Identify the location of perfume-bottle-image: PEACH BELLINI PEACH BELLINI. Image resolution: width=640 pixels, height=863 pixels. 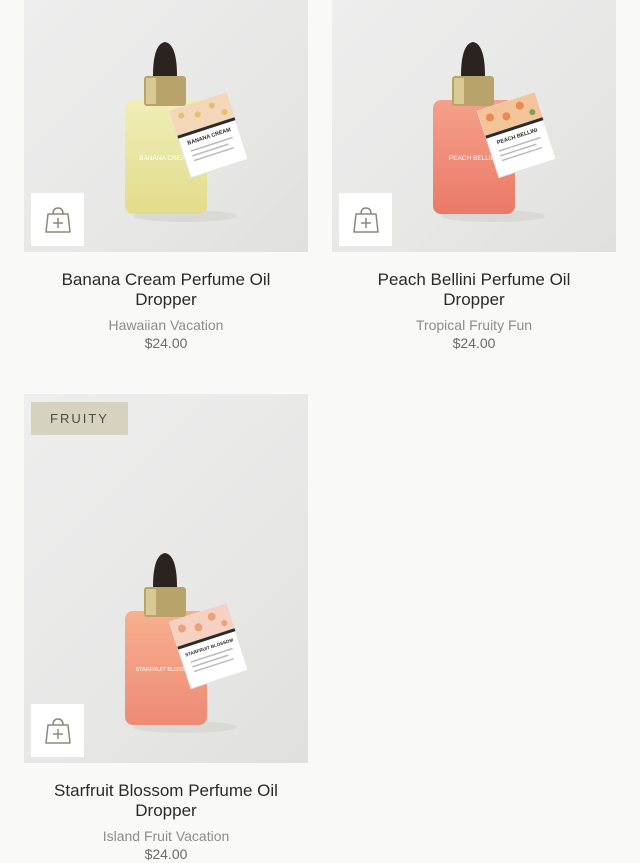
(494, 132).